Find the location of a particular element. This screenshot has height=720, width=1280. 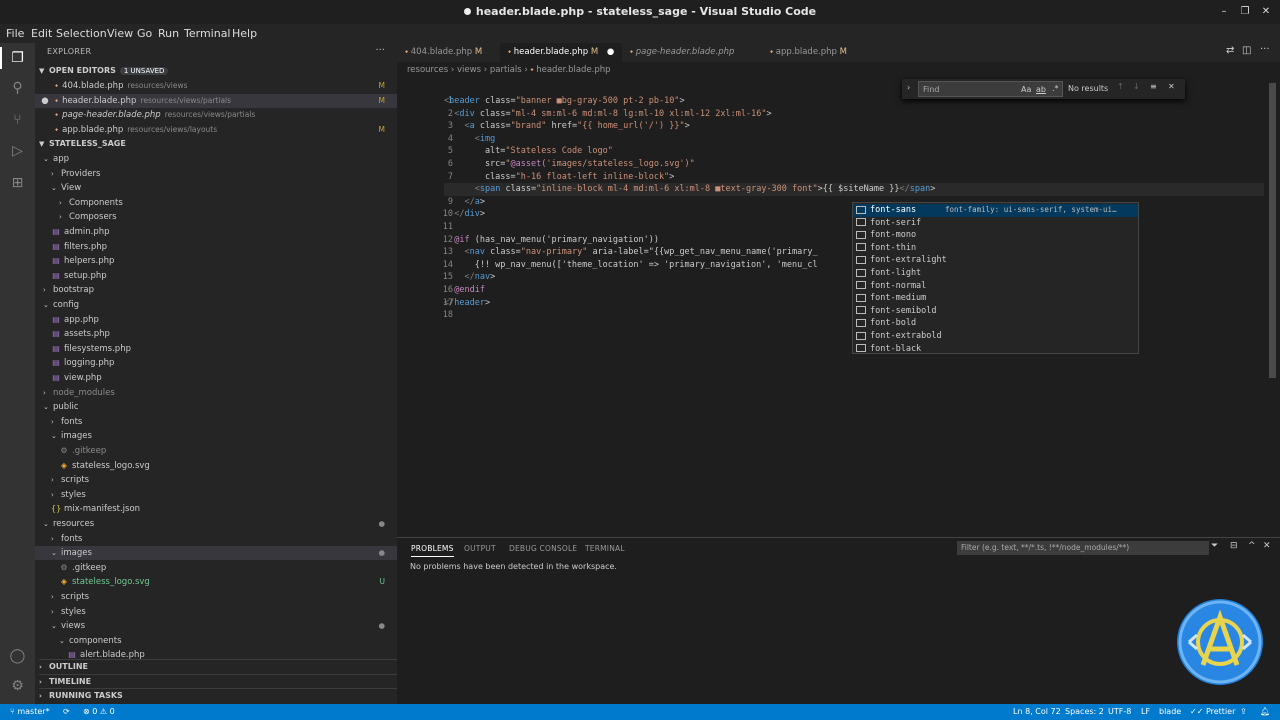

source-control-icon: ⑂ is located at coordinates (17, 120).